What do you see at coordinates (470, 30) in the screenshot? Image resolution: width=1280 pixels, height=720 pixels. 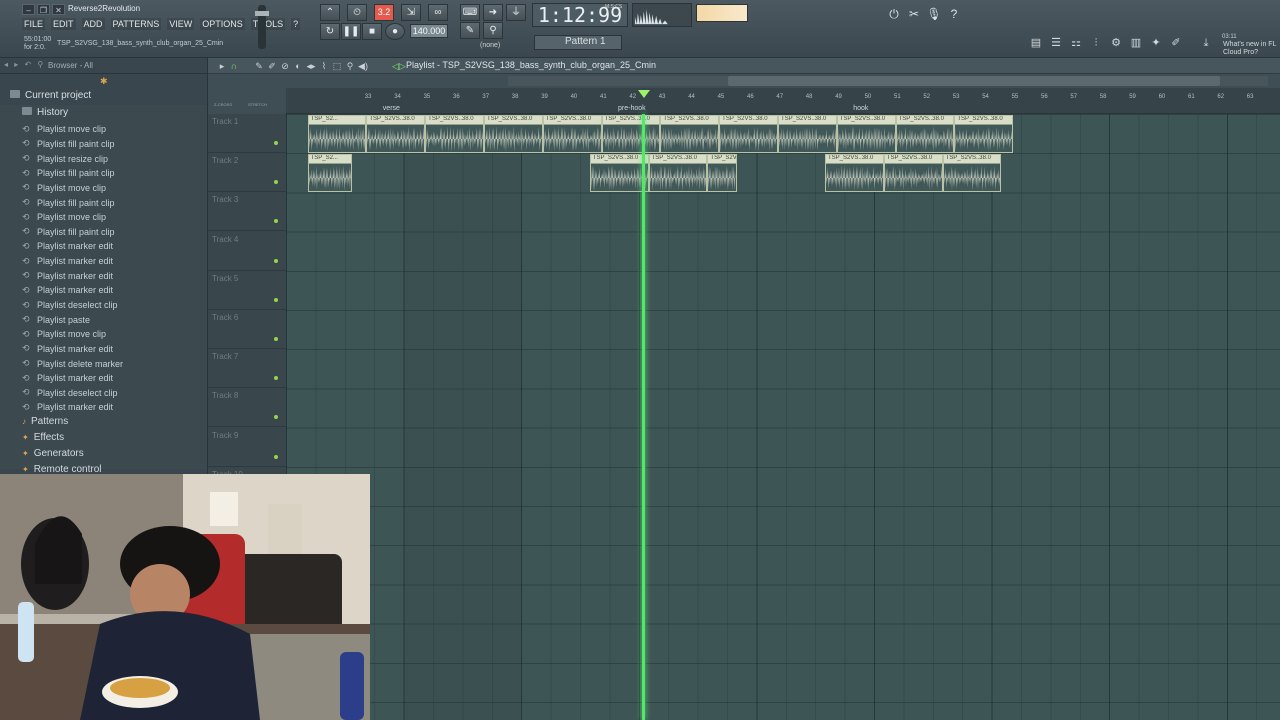 I see `pencil-icon: ✎` at bounding box center [470, 30].